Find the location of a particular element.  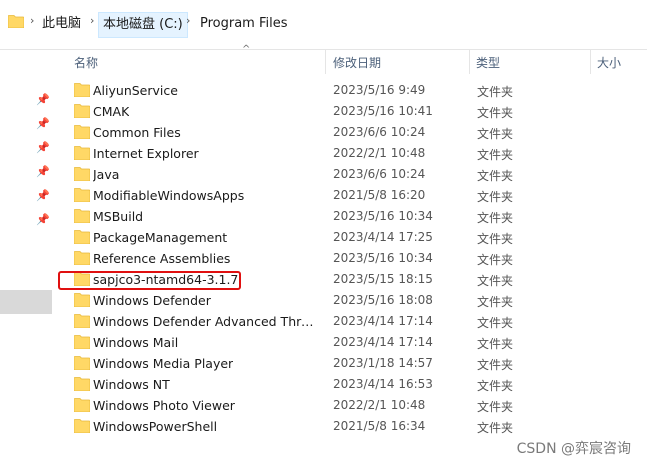

navigation-pane: 📌 📌 📌 📌 📌 📌 is located at coordinates (26, 258).